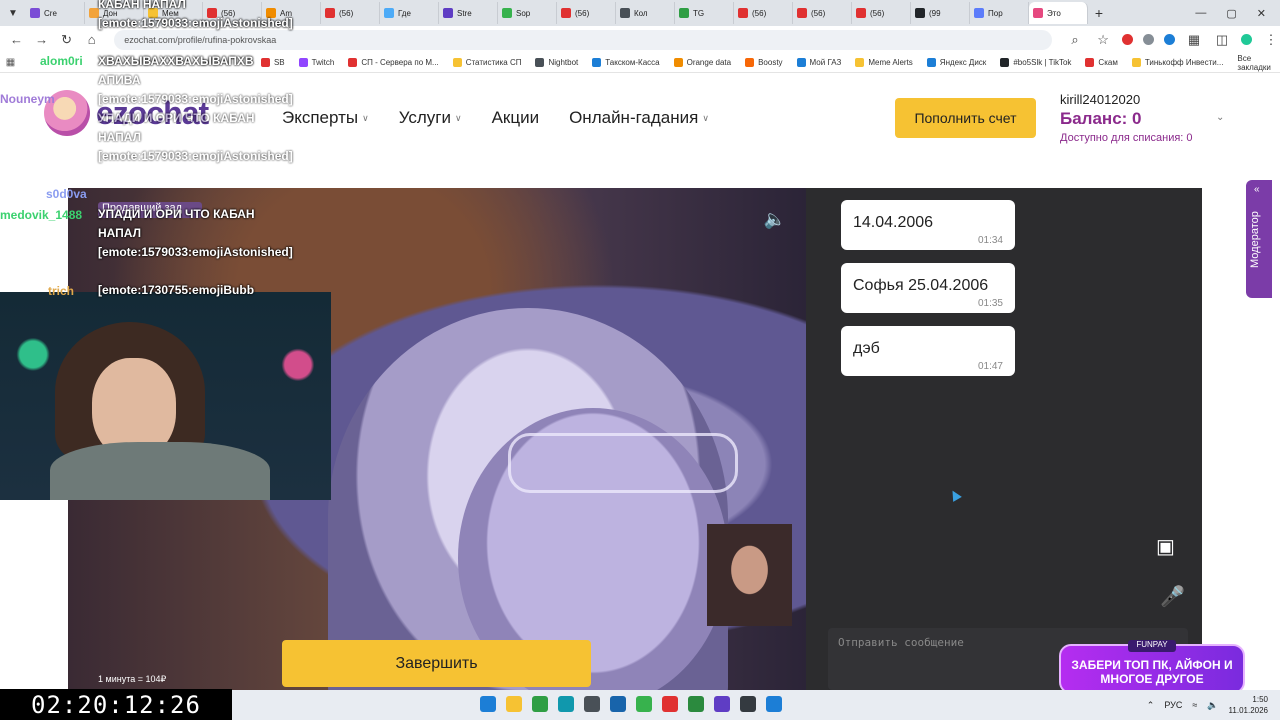 The height and width of the screenshot is (720, 1280). Describe the element at coordinates (126, 113) in the screenshot. I see `site-logo: ezochat` at that location.